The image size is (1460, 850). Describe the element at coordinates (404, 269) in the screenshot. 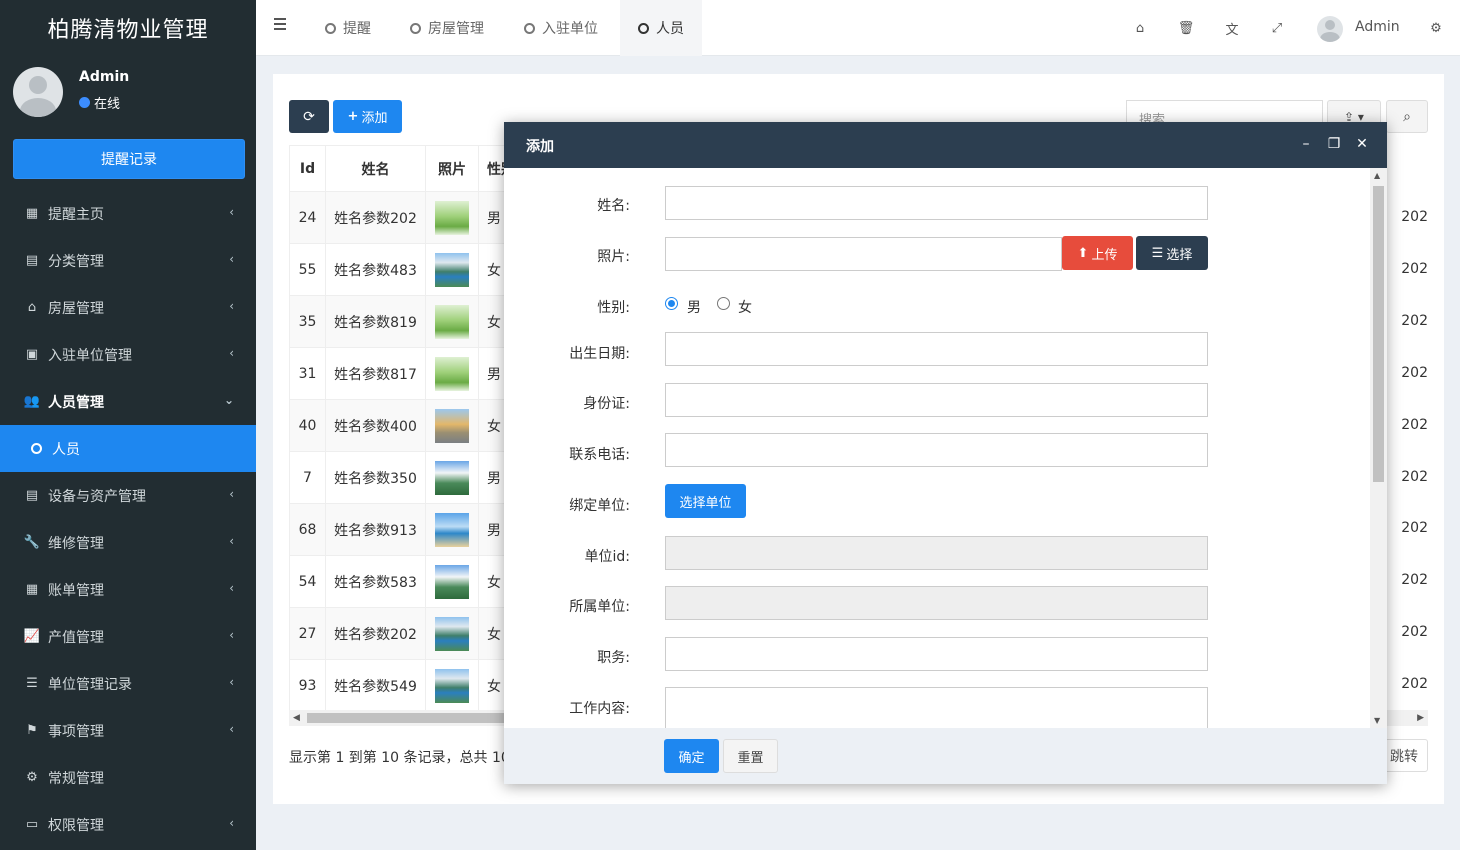

I see `table-row: 55 姓名参数483 女` at that location.